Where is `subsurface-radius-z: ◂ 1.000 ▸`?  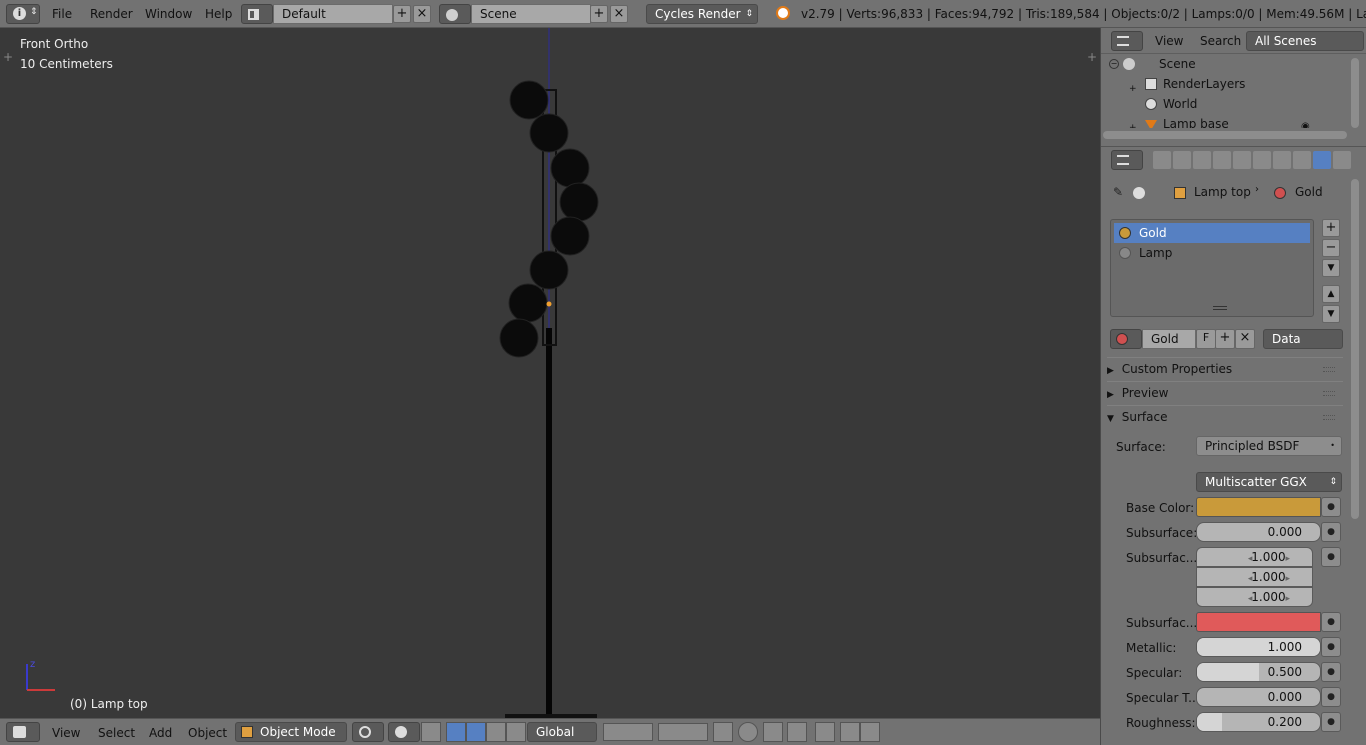 subsurface-radius-z: ◂ 1.000 ▸ is located at coordinates (1254, 597).